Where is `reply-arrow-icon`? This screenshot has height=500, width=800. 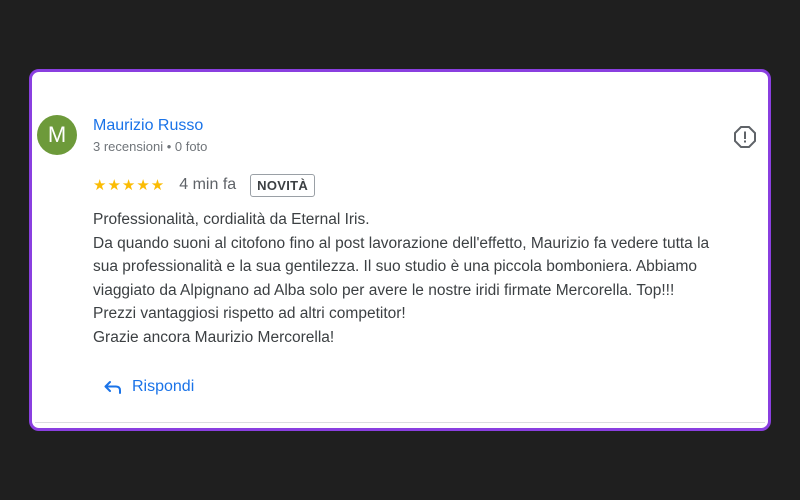
reply-arrow-icon is located at coordinates (112, 387).